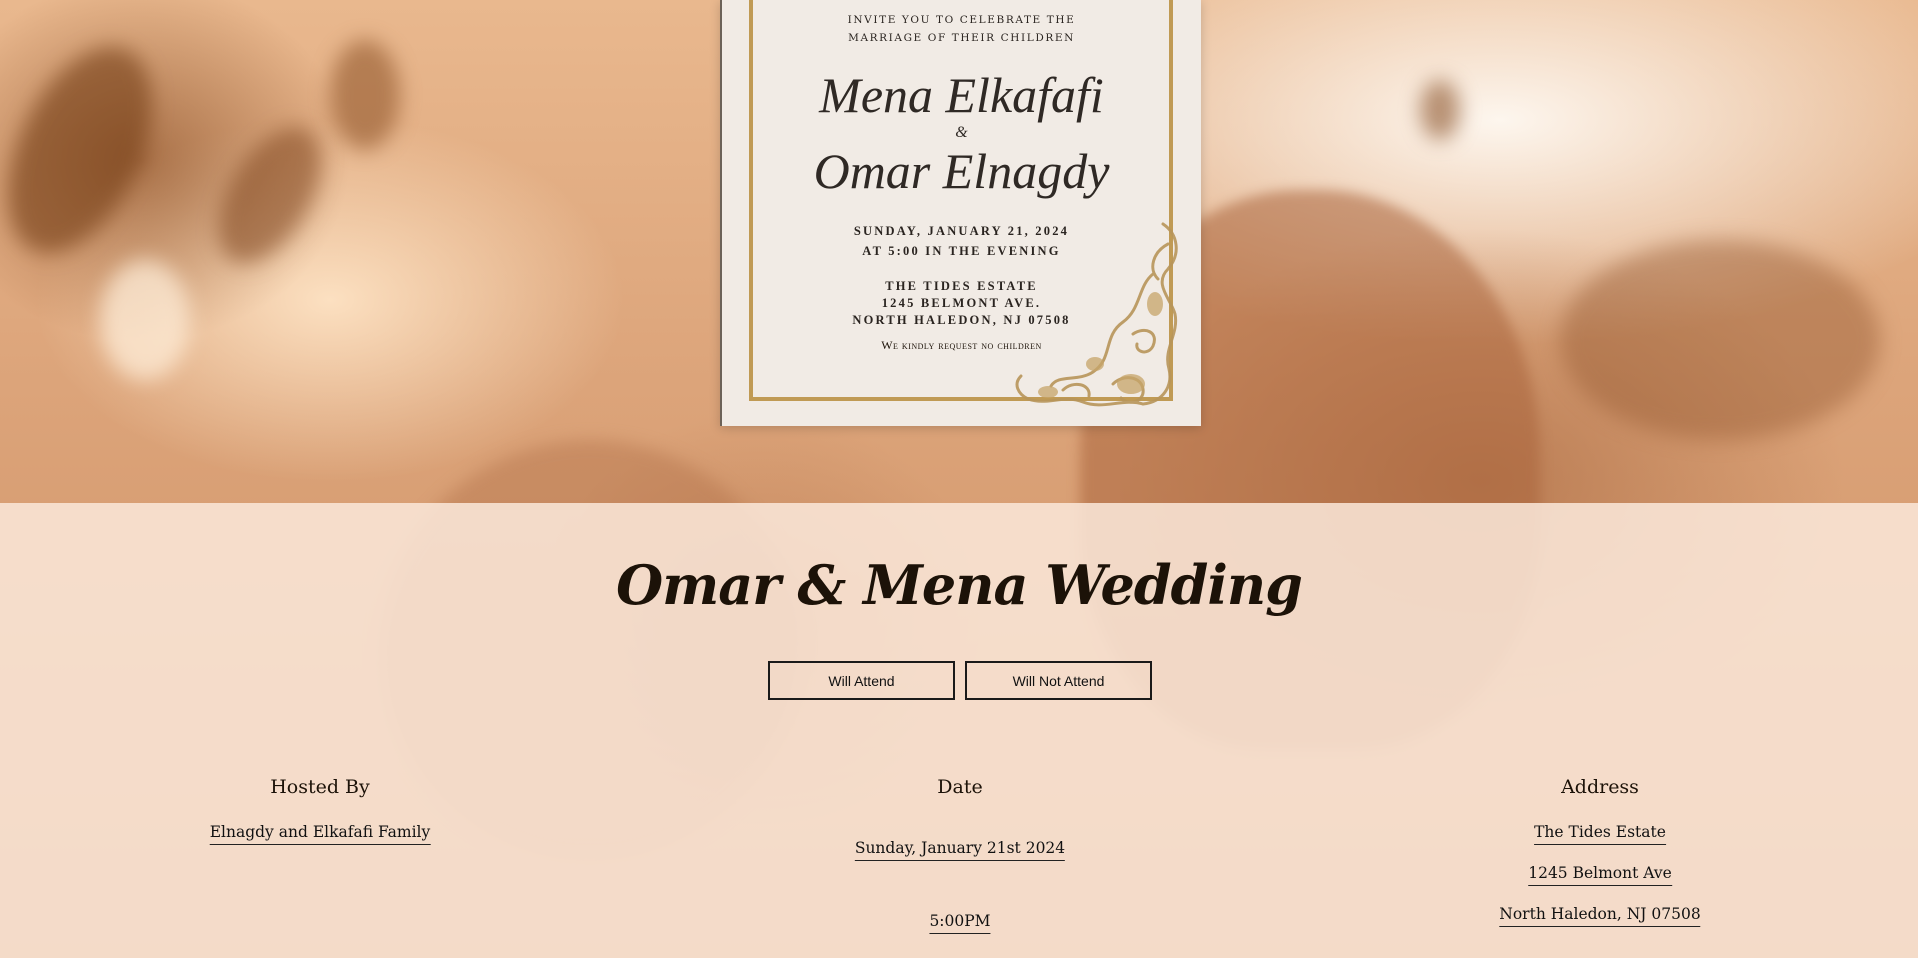  Describe the element at coordinates (861, 680) in the screenshot. I see `will-attend-button: Will Attend` at that location.